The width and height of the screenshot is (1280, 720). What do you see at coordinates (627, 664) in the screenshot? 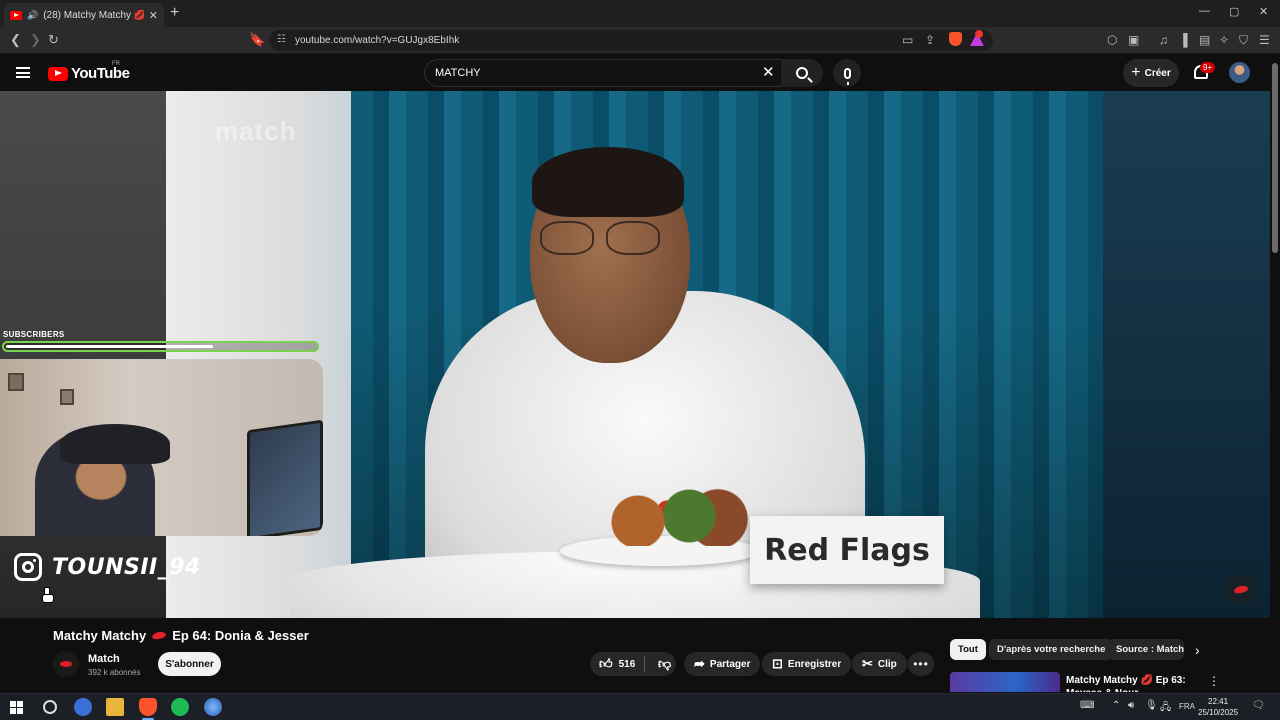
I see `like-count: 516` at bounding box center [627, 664].